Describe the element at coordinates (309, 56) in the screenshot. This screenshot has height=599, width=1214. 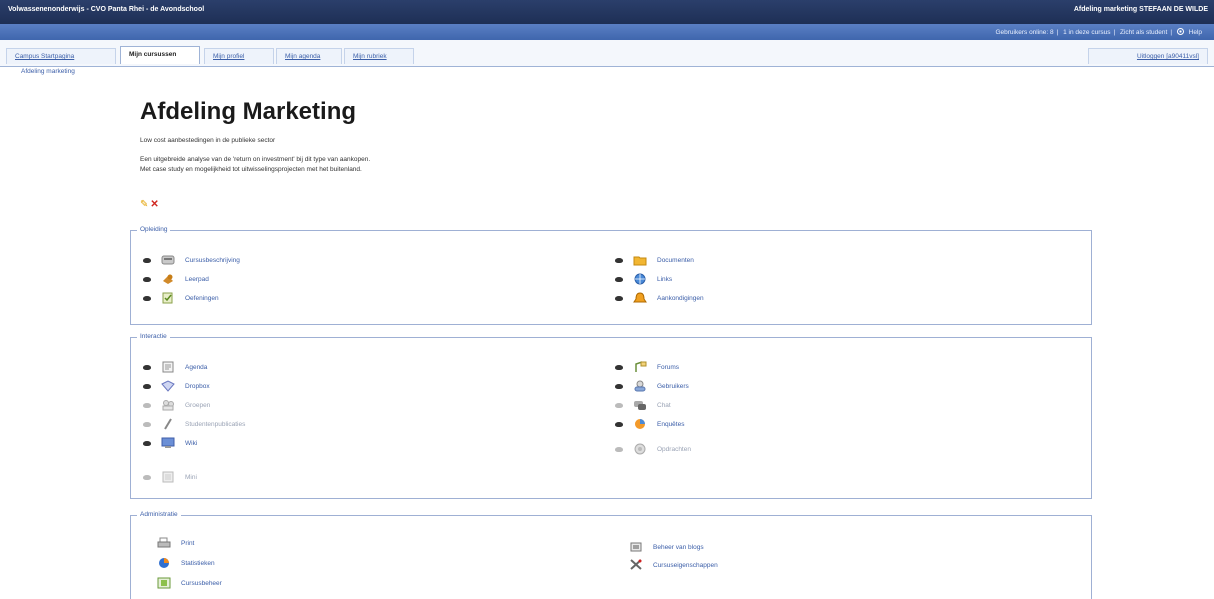
I see `tab-my-agenda: Mijn agenda` at that location.